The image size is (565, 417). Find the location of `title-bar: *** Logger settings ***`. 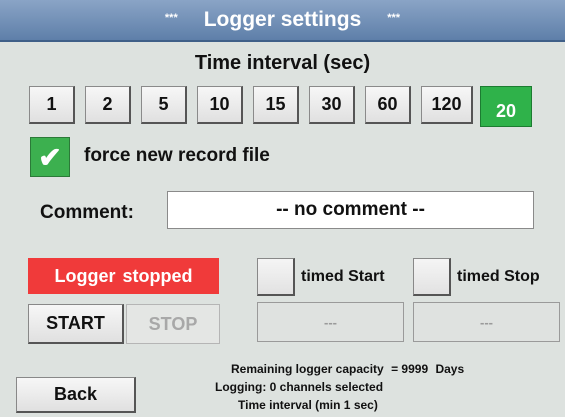

title-bar: *** Logger settings *** is located at coordinates (282, 21).